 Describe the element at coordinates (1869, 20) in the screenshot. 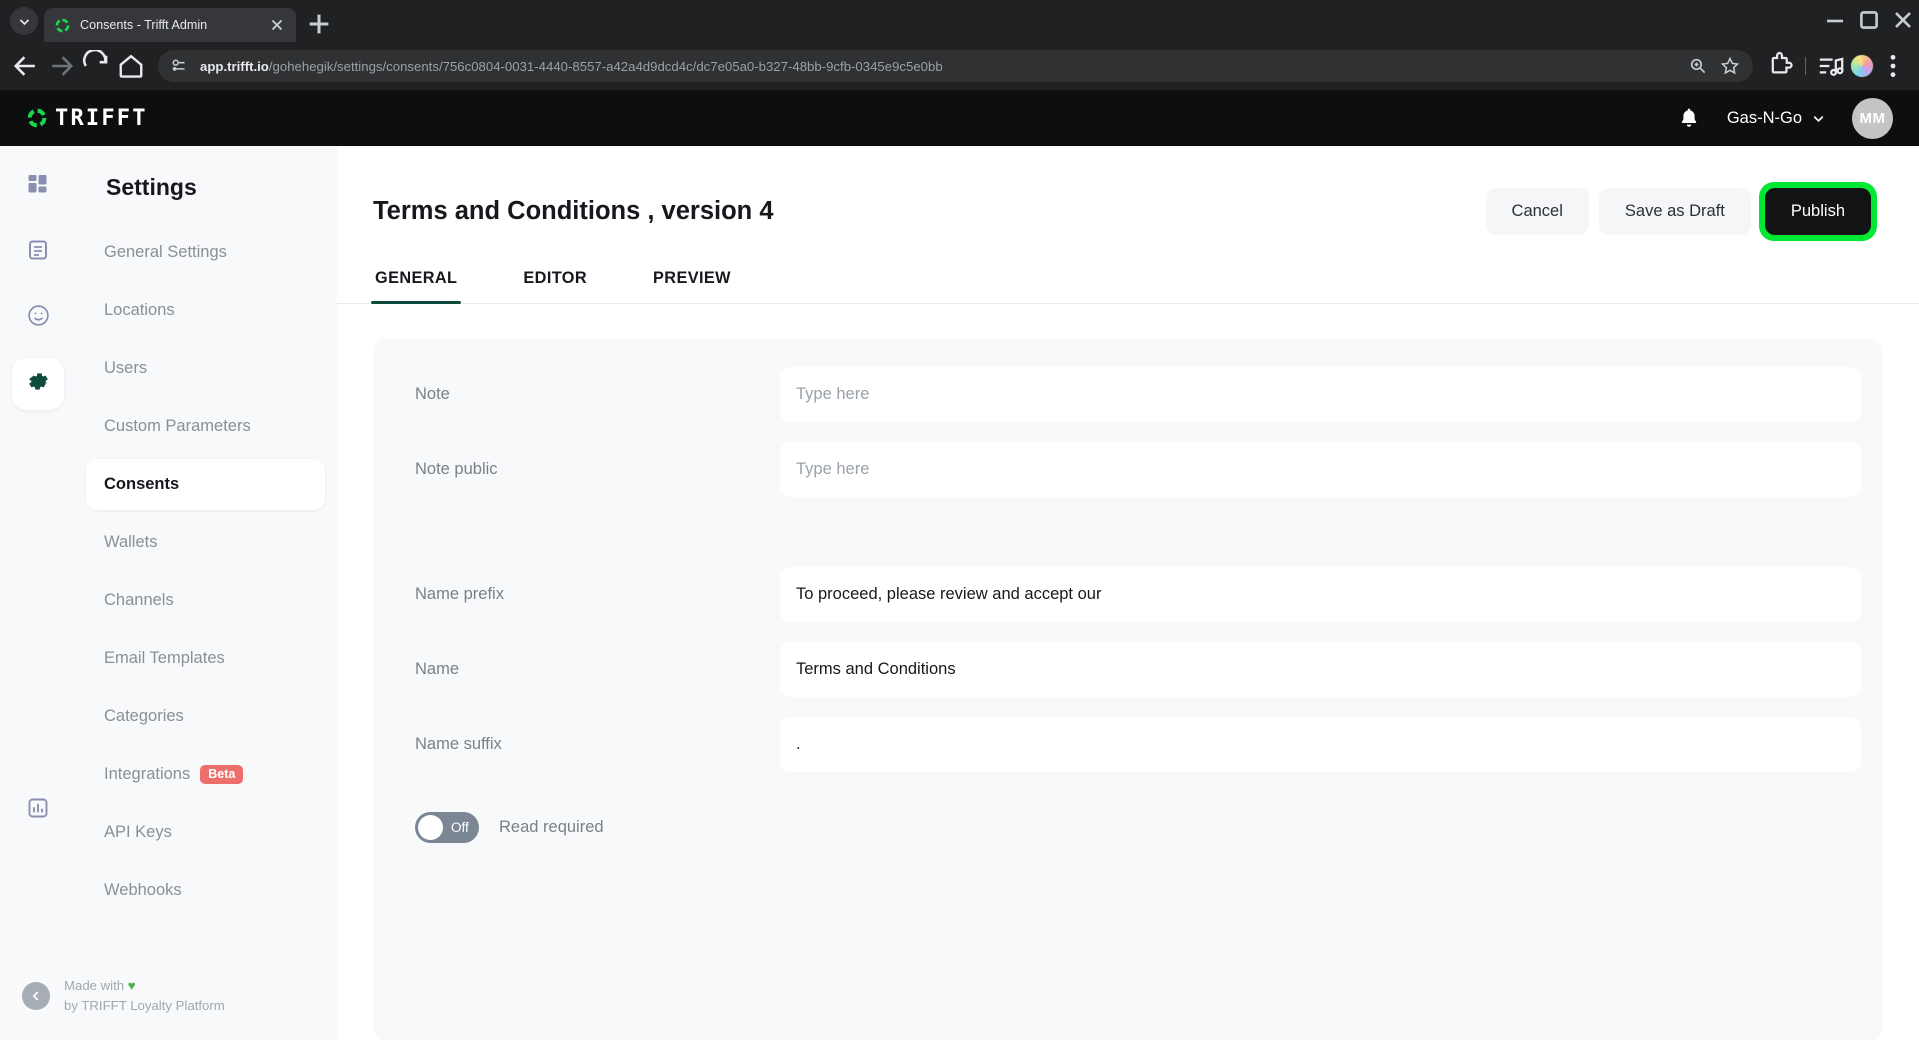

I see `maximize-icon` at that location.